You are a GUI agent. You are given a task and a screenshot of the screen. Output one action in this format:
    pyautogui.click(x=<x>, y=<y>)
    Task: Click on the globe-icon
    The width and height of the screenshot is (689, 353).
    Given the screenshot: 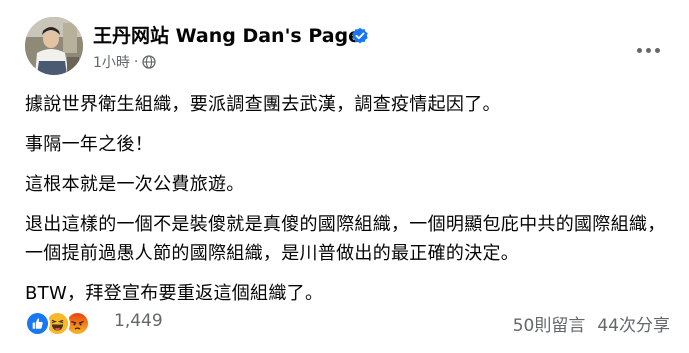 What is the action you would take?
    pyautogui.click(x=149, y=62)
    